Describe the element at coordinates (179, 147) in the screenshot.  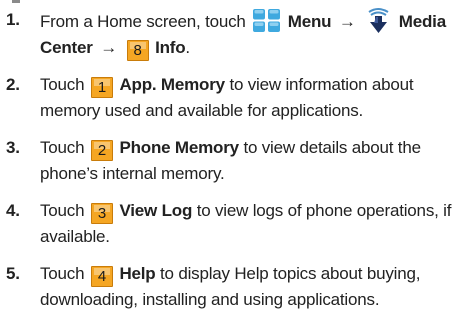
I see `phone-memory-label: Phone Memory` at that location.